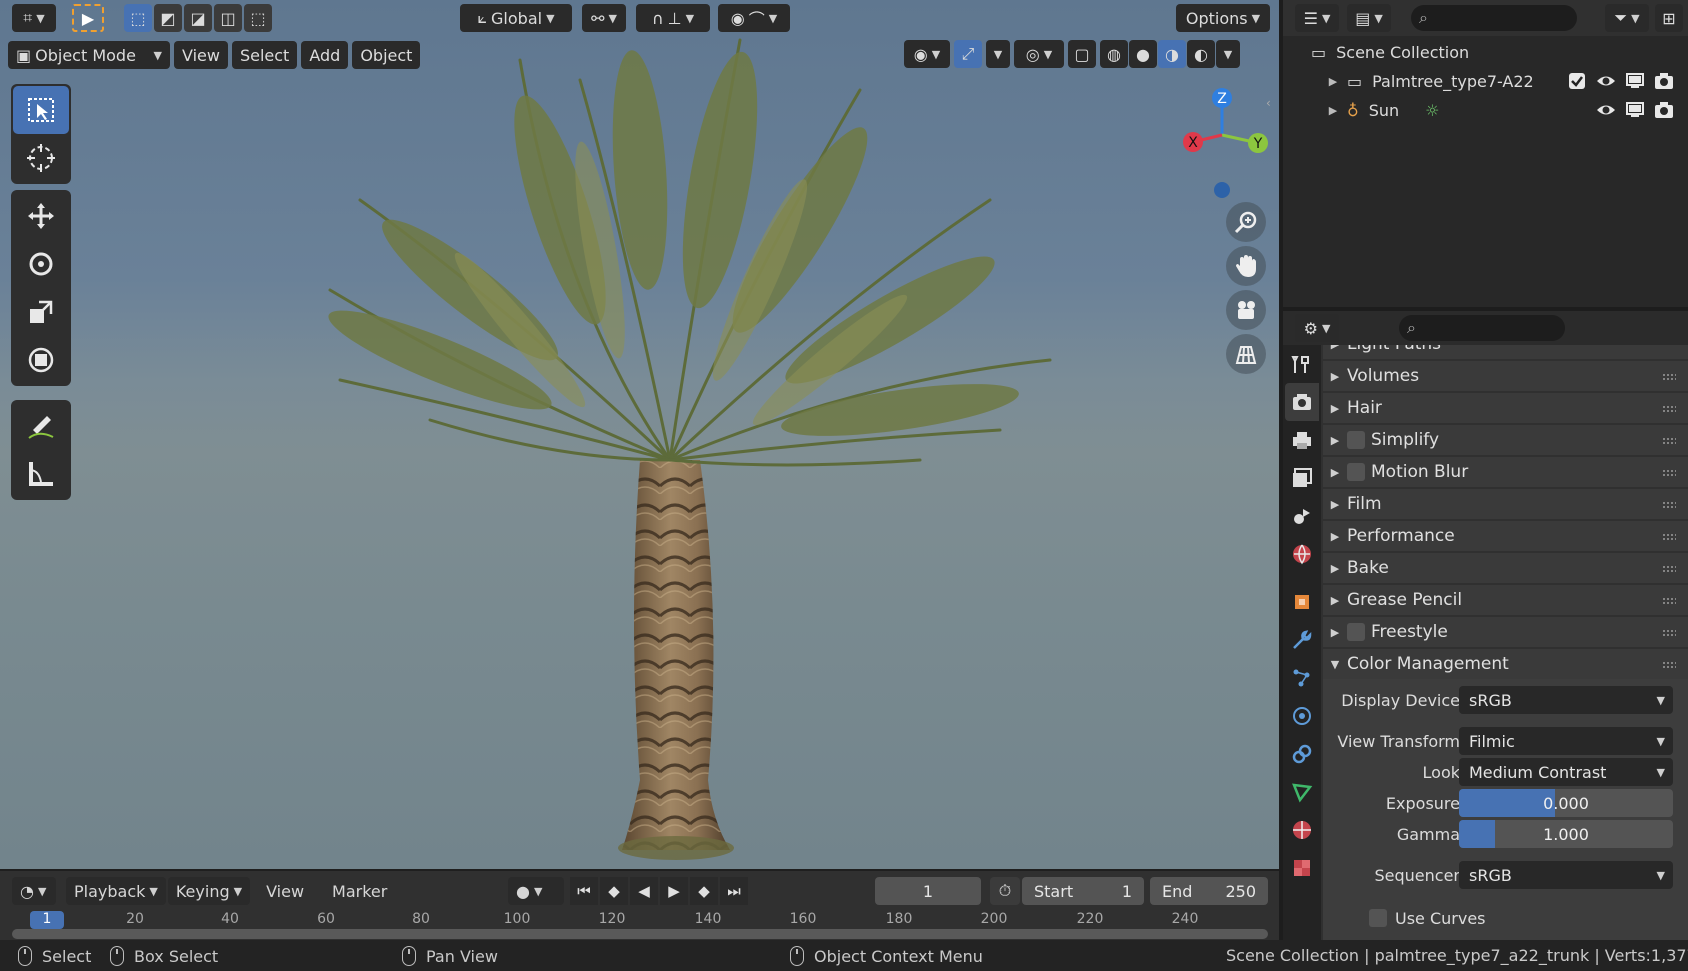 This screenshot has width=1688, height=971. I want to click on mode-intersect-selection-icon: ⬚, so click(258, 18).